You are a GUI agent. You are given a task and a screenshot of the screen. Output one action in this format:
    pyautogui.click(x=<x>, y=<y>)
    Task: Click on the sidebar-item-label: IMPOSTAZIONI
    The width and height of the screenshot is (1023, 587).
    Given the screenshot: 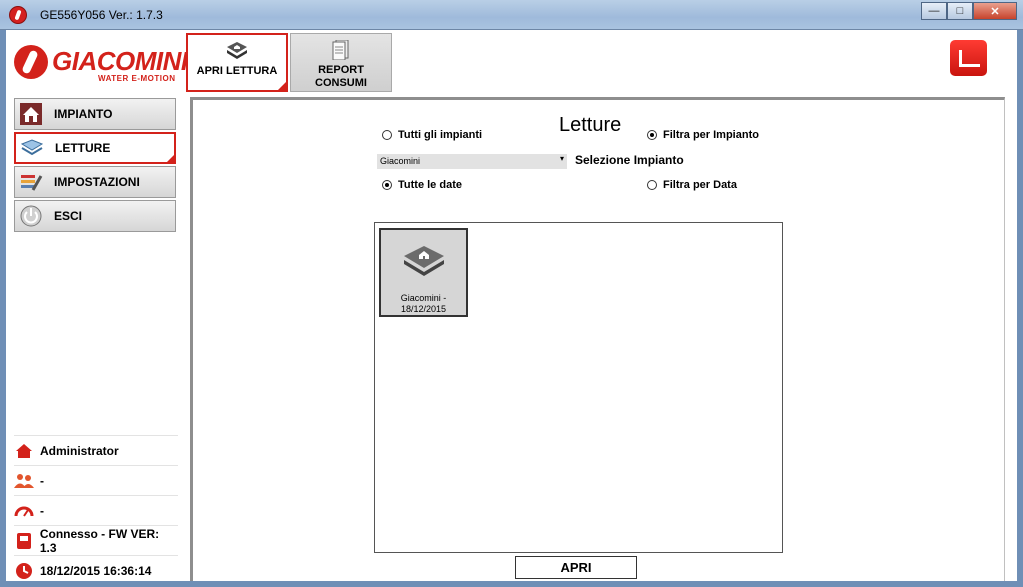 What is the action you would take?
    pyautogui.click(x=97, y=182)
    